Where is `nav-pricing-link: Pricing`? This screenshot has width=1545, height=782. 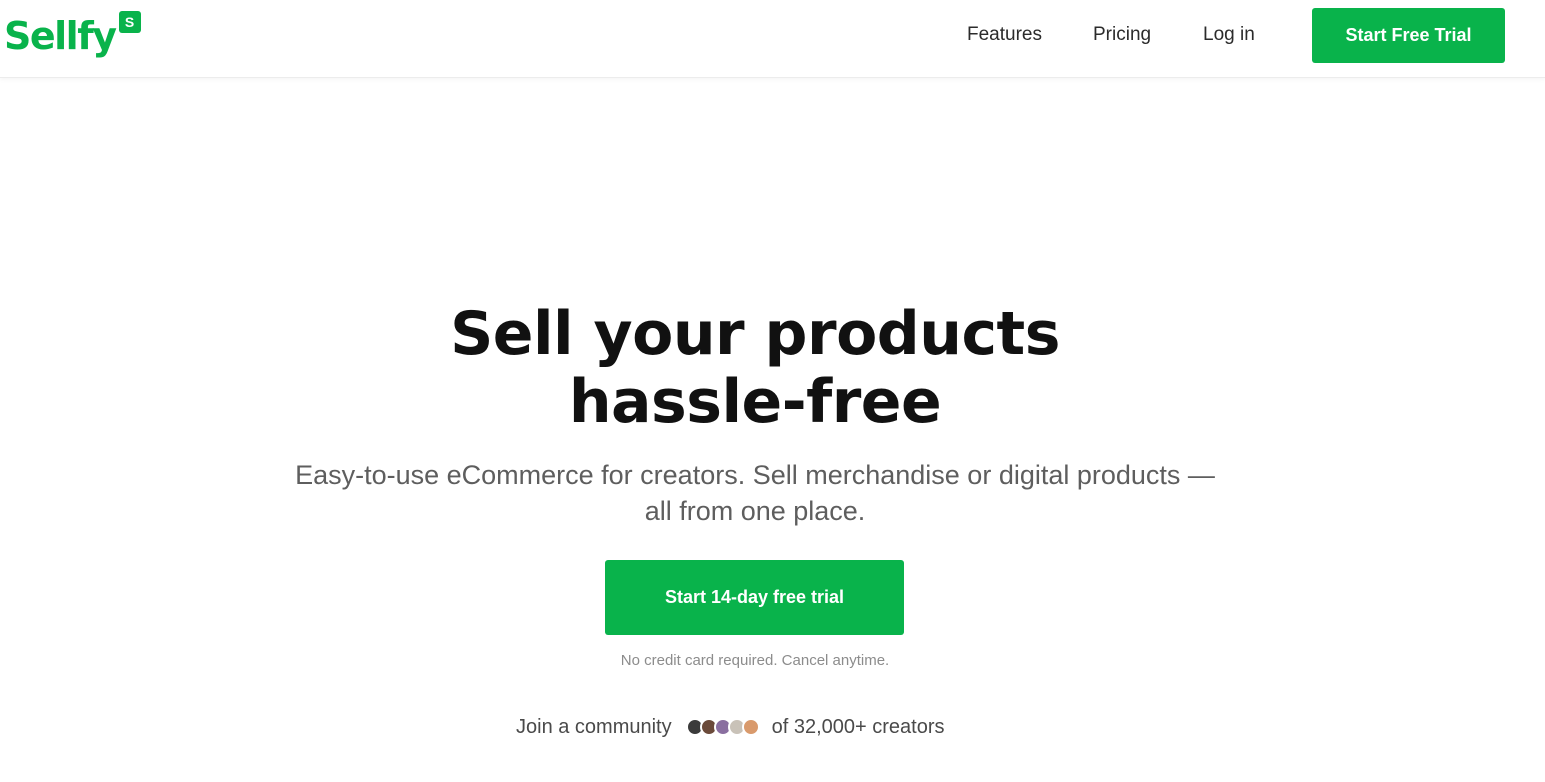 nav-pricing-link: Pricing is located at coordinates (1122, 35).